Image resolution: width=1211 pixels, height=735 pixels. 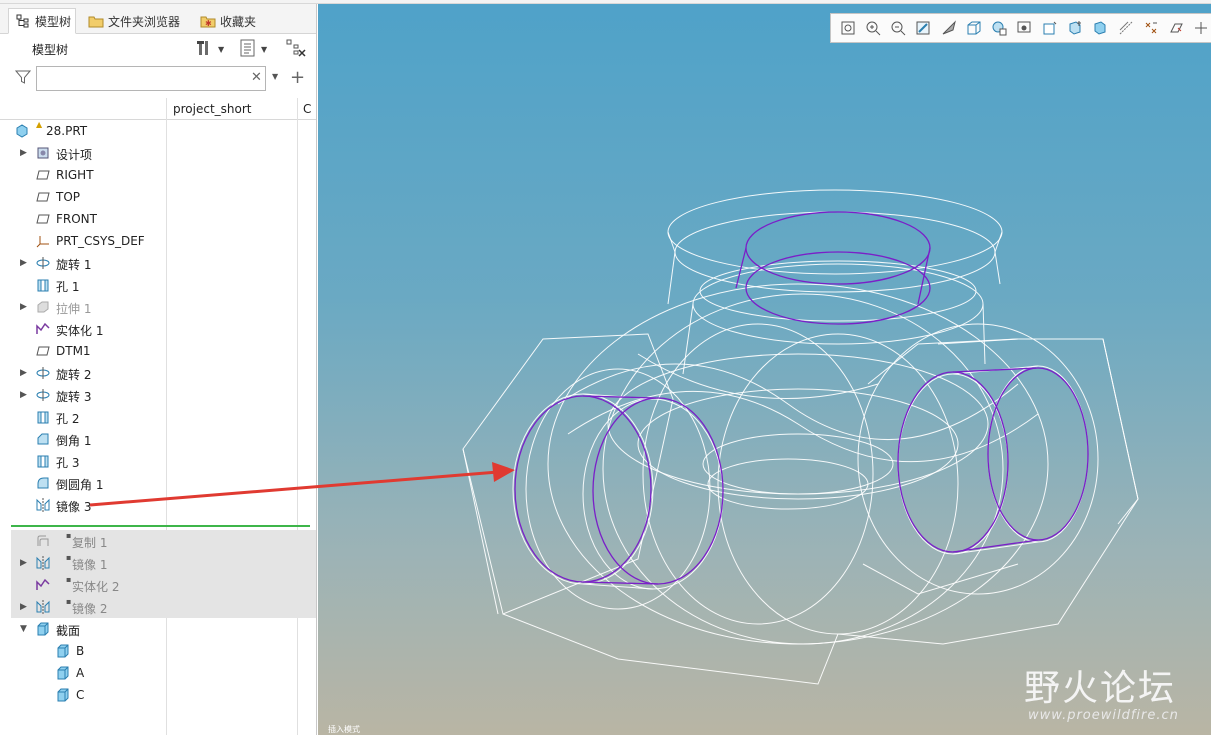 What do you see at coordinates (158, 461) in the screenshot?
I see `tree-item: 孔 3` at bounding box center [158, 461].